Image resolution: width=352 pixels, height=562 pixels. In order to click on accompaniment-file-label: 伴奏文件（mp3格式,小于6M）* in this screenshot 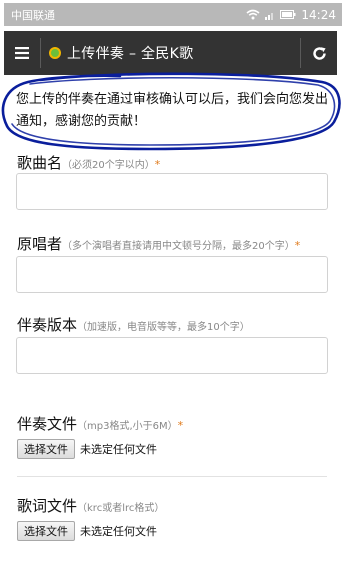, I will do `click(100, 423)`.